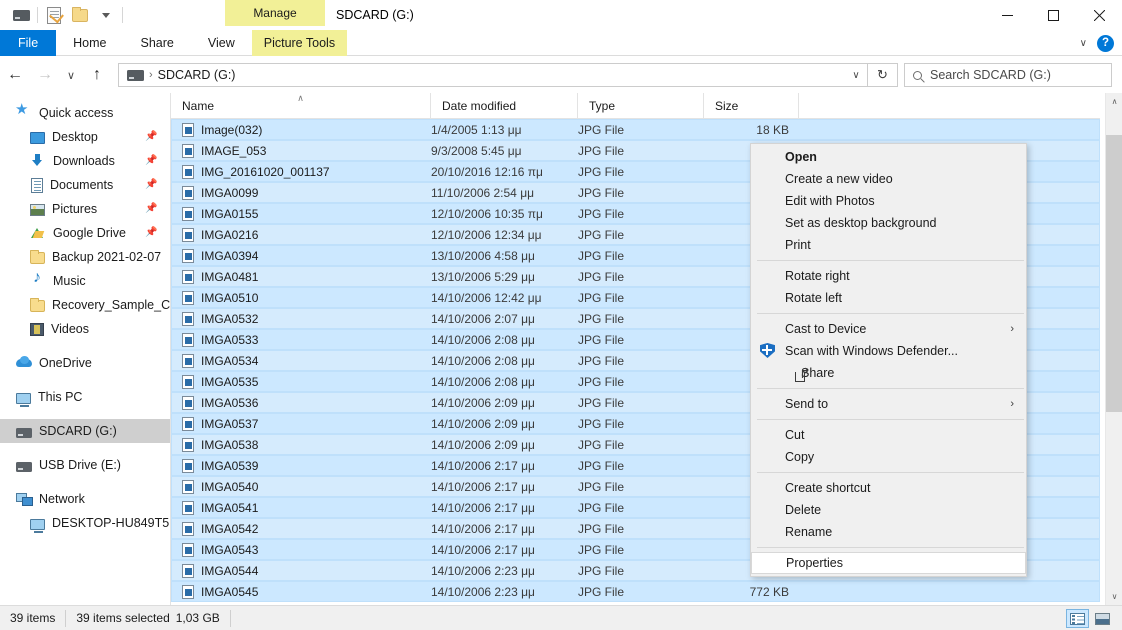  What do you see at coordinates (888, 276) in the screenshot?
I see `context-menu-item-rotate-right: Rotate right` at bounding box center [888, 276].